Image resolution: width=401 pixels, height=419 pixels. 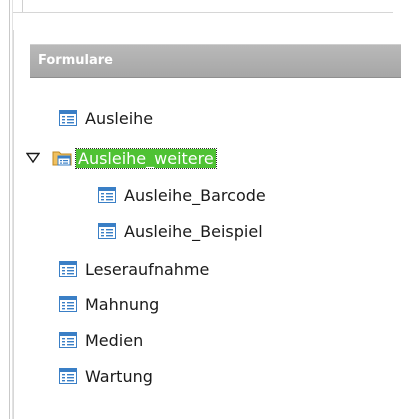 I want to click on tree-item-label: Ausleihe_Barcode, so click(x=195, y=195).